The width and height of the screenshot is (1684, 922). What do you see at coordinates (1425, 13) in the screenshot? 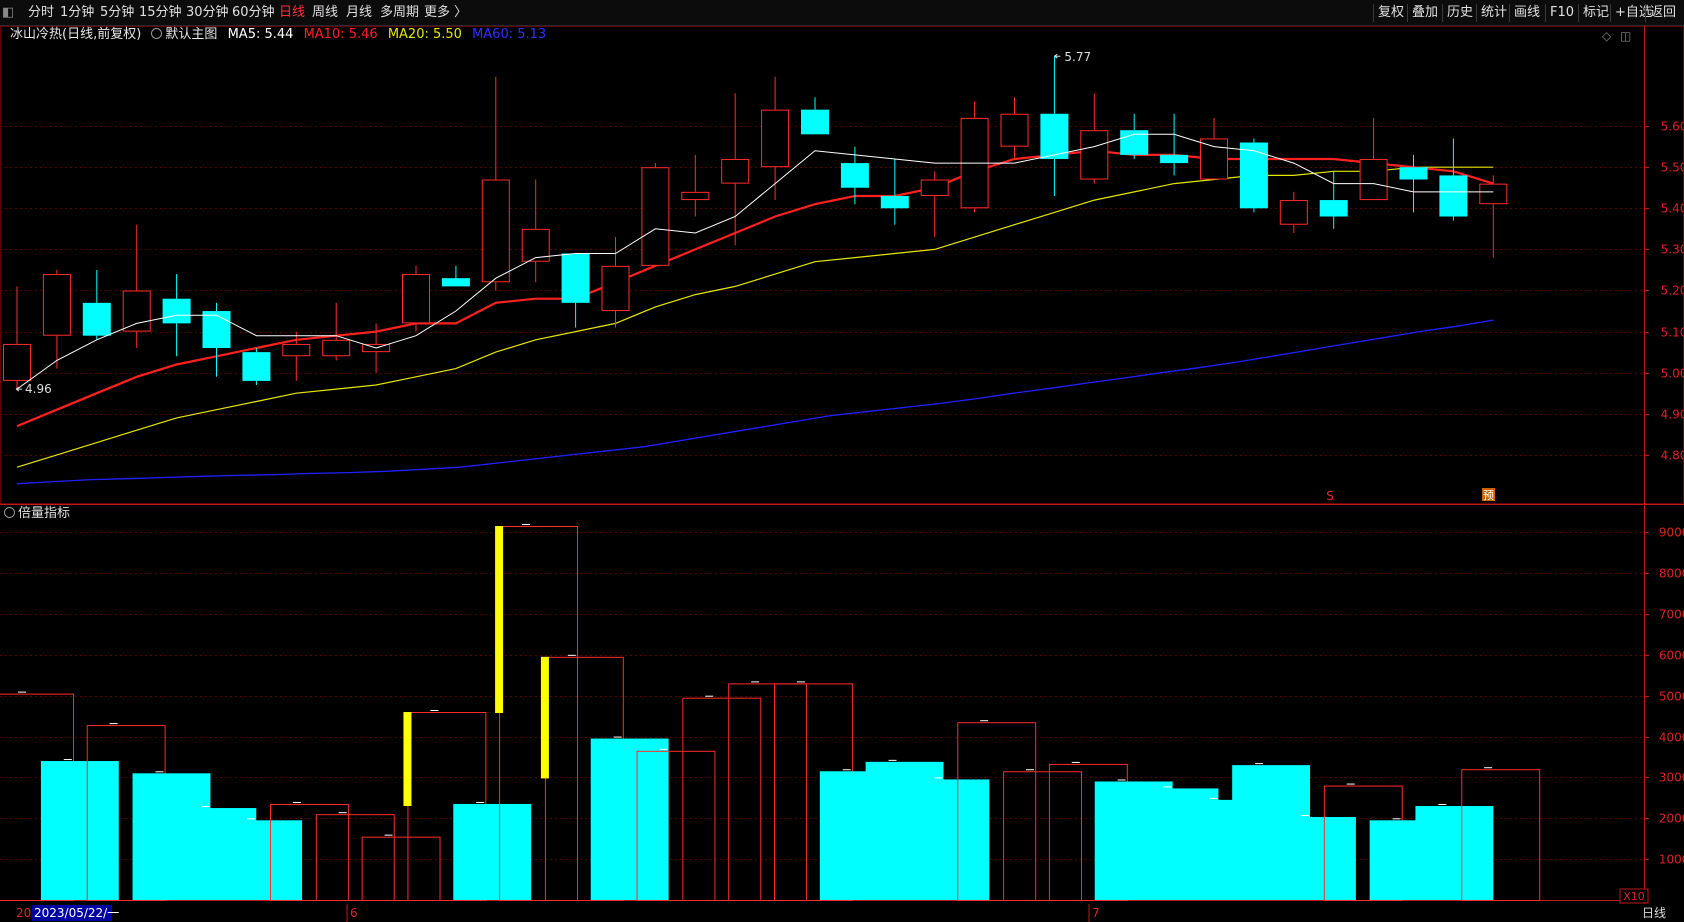
I see `tool-button-1: 叠加` at bounding box center [1425, 13].